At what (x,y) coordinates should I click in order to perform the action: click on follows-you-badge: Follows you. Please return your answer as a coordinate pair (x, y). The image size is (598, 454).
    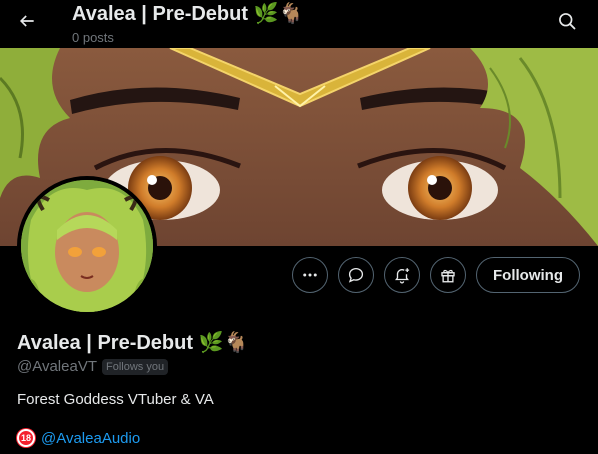
    Looking at the image, I should click on (135, 366).